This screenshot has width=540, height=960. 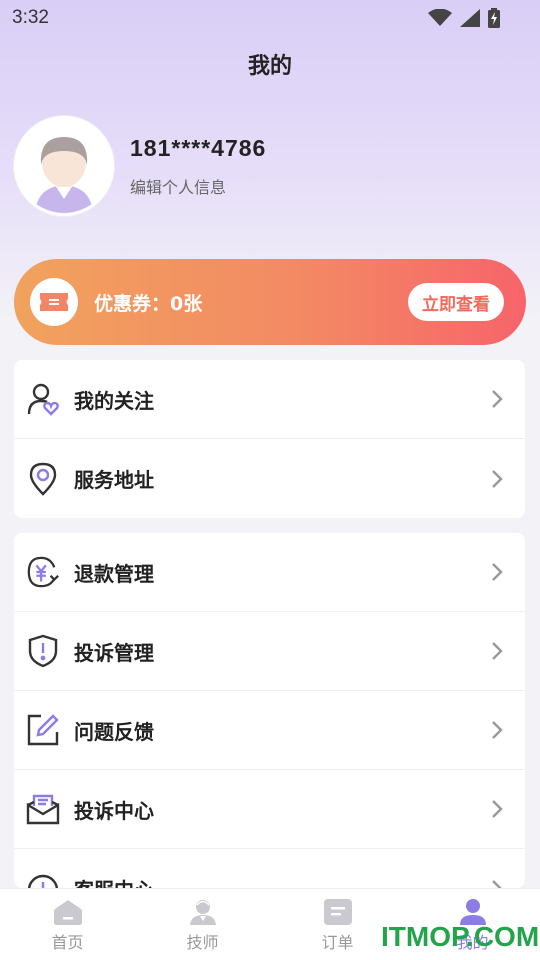 What do you see at coordinates (269, 868) in the screenshot?
I see `menu-item-customer-service: 客服中心` at bounding box center [269, 868].